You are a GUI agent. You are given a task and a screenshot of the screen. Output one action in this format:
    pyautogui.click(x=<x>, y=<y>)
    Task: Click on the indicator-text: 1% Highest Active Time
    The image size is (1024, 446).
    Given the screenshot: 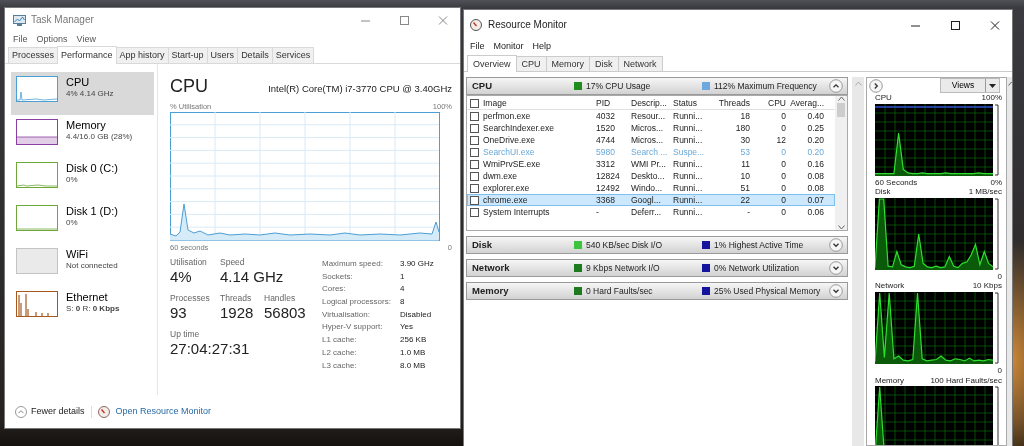 What is the action you would take?
    pyautogui.click(x=759, y=245)
    